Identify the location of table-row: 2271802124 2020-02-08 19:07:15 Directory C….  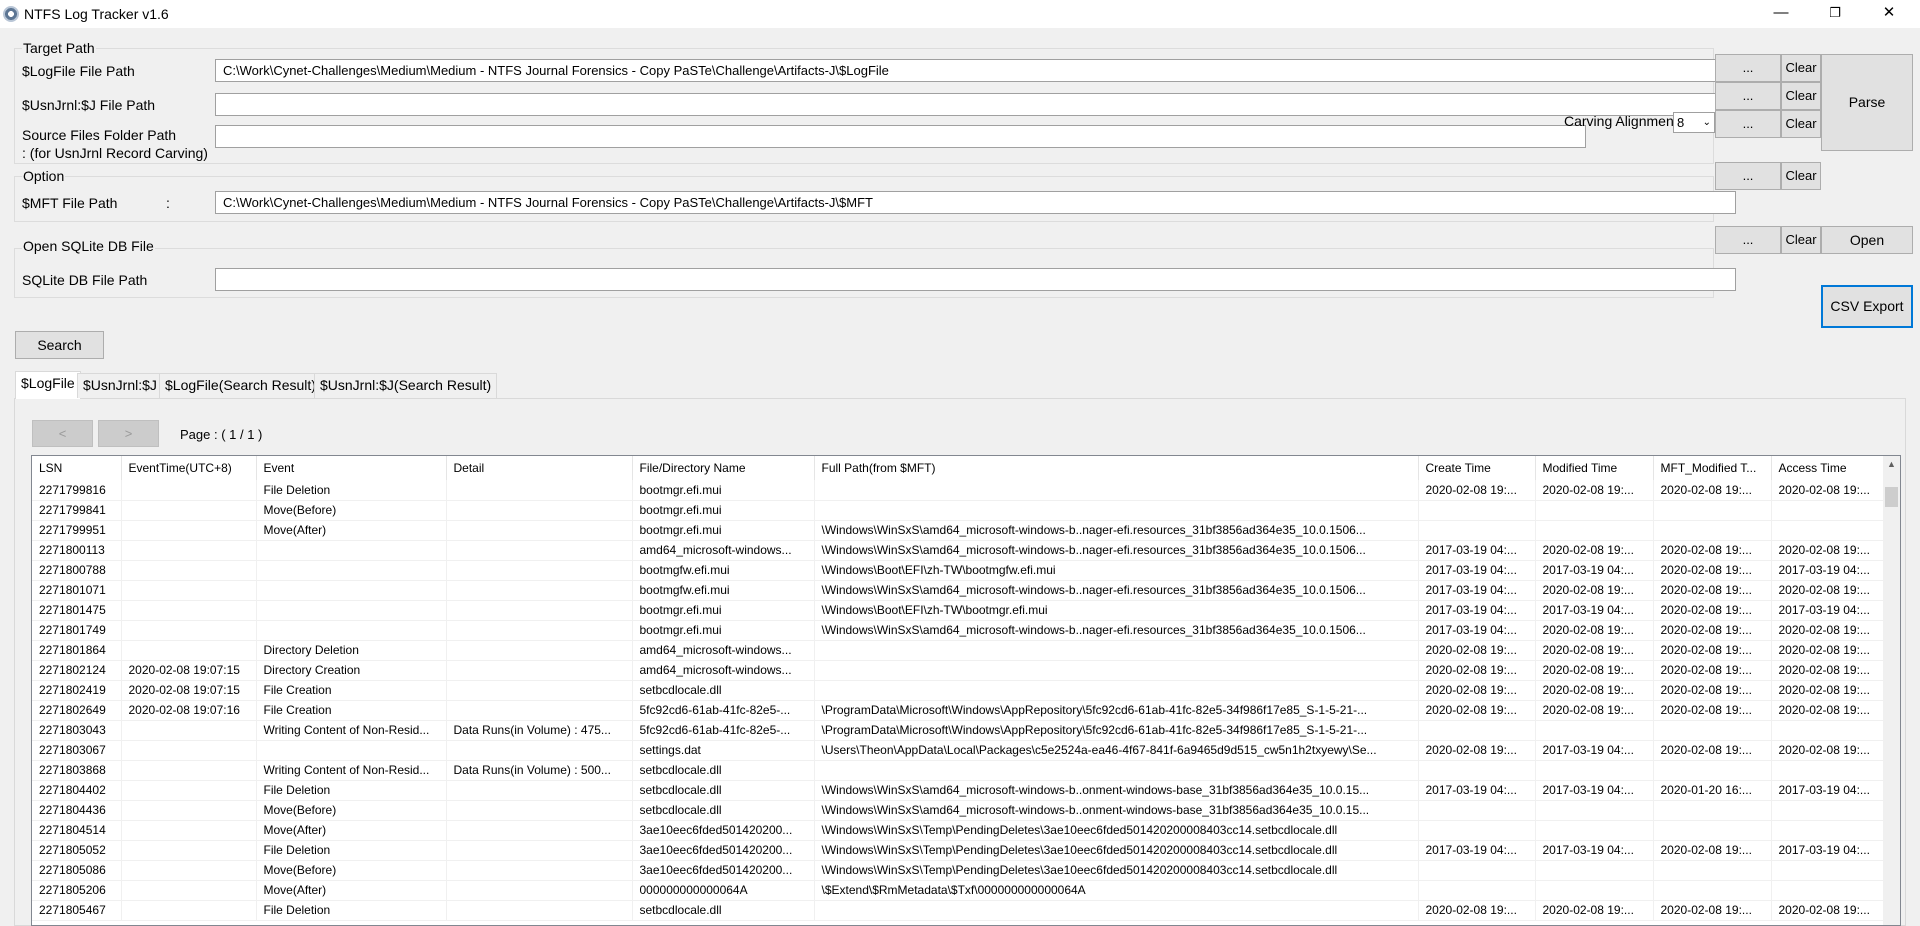
(958, 670).